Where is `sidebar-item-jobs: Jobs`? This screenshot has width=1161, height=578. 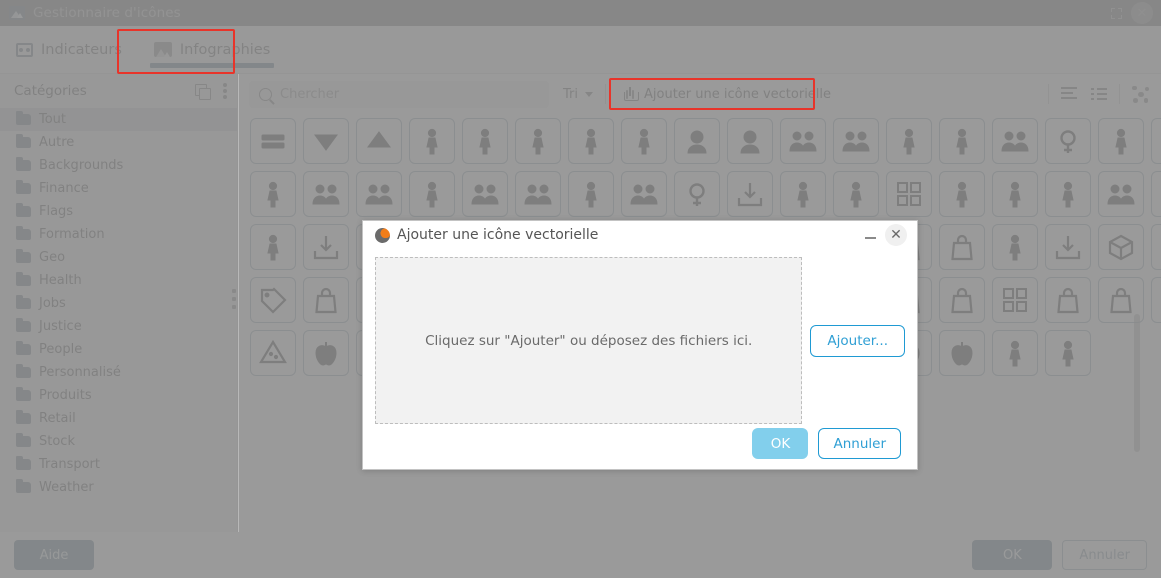
sidebar-item-jobs: Jobs is located at coordinates (118, 303).